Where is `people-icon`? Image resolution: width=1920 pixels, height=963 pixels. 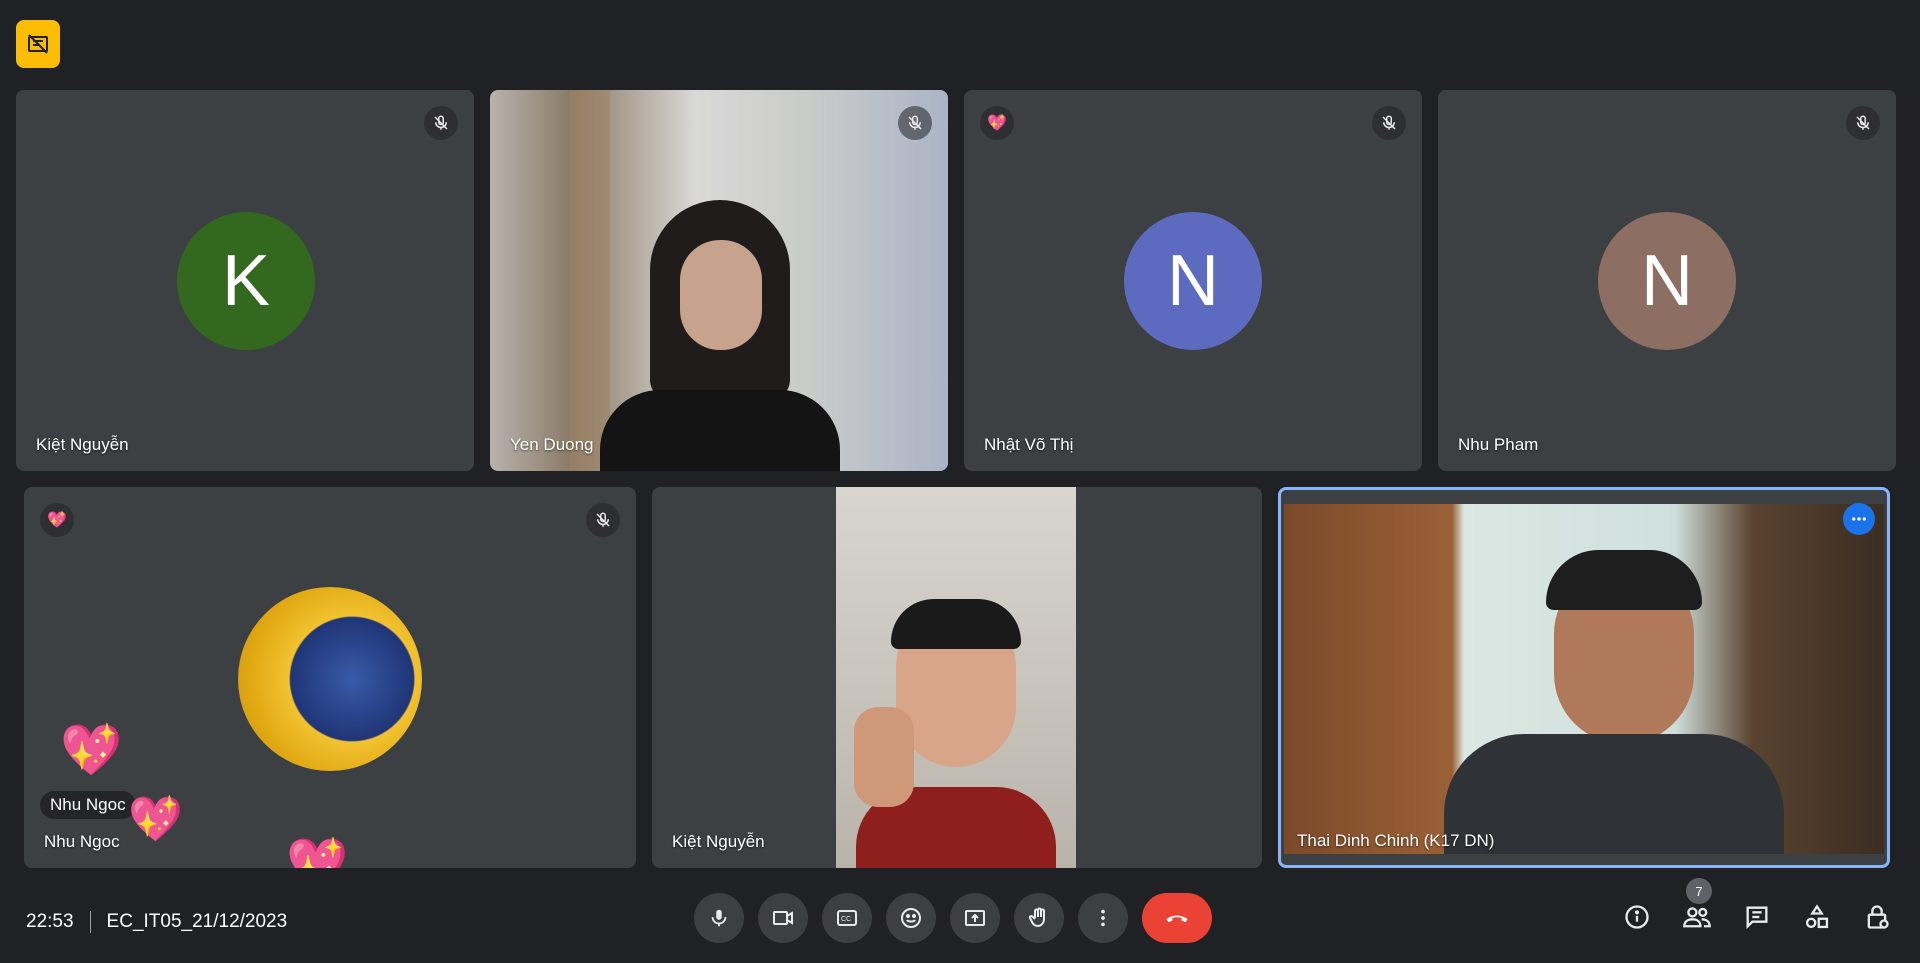 people-icon is located at coordinates (1697, 917).